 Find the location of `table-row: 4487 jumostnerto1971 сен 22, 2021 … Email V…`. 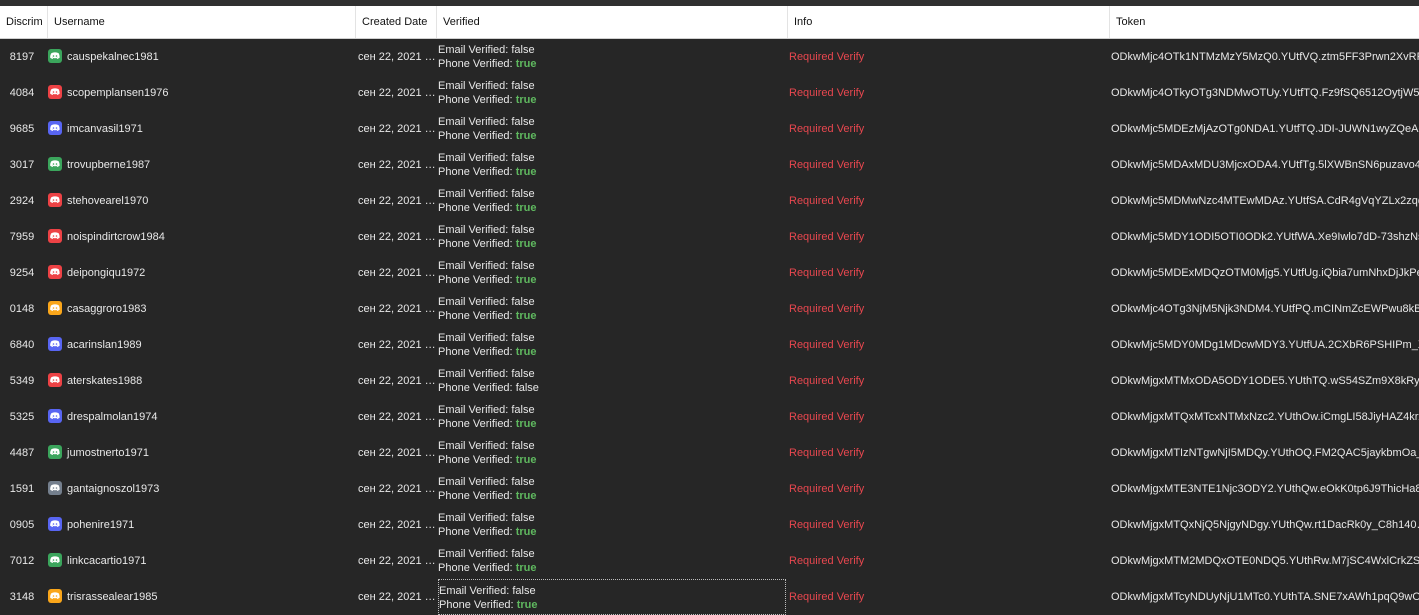

table-row: 4487 jumostnerto1971 сен 22, 2021 … Email V… is located at coordinates (709, 453).